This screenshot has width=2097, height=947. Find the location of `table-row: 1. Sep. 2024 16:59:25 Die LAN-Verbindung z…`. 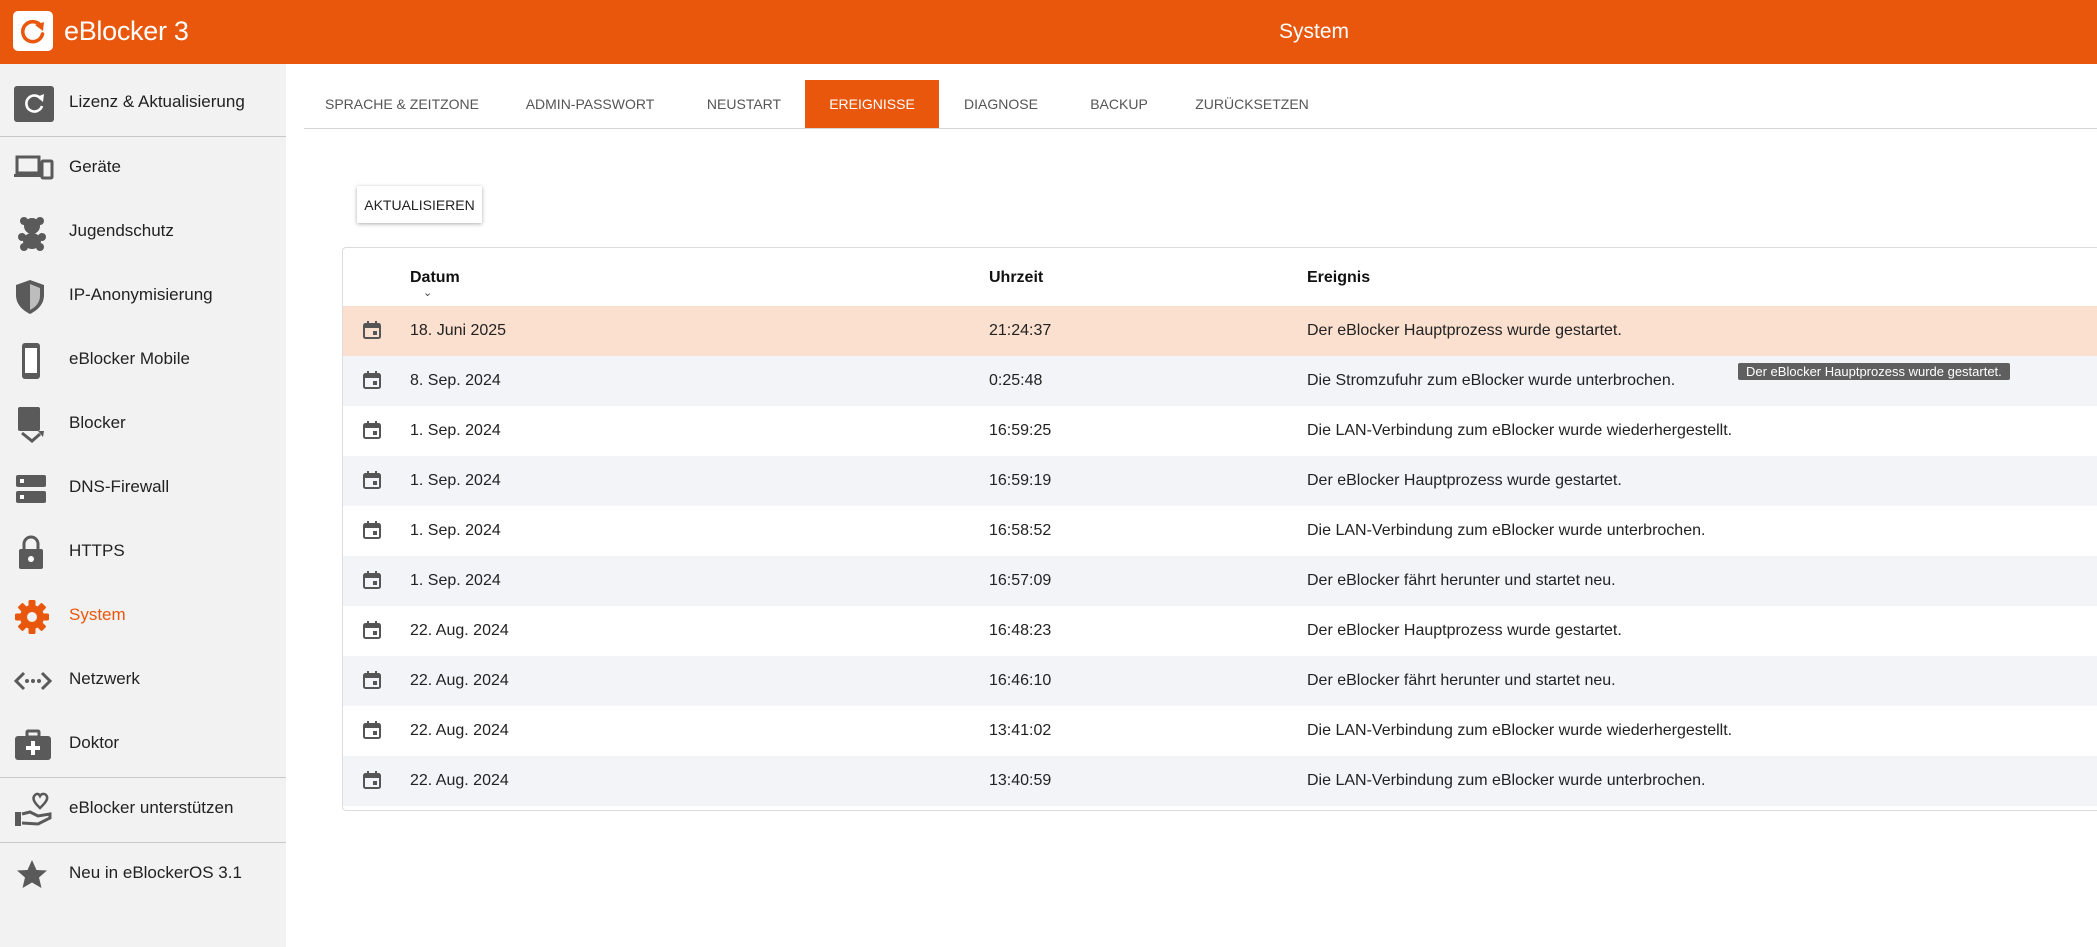

table-row: 1. Sep. 2024 16:59:25 Die LAN-Verbindung z… is located at coordinates (1220, 431).